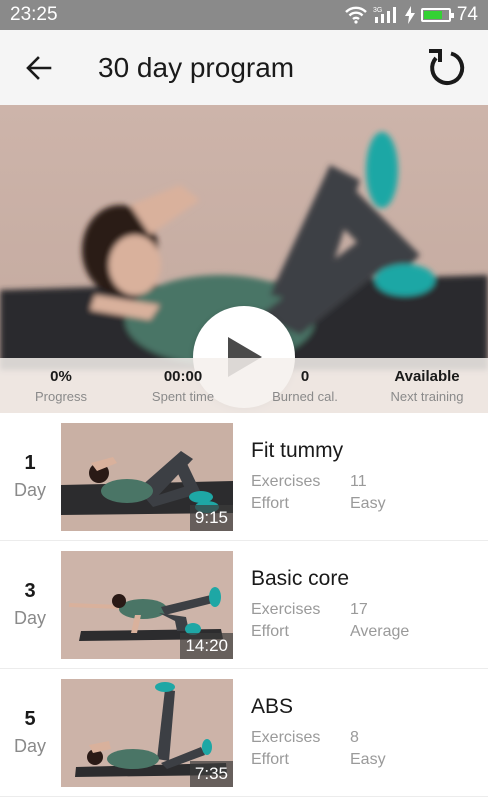  I want to click on stat-burned-calories: 0 Burned cal., so click(305, 385).